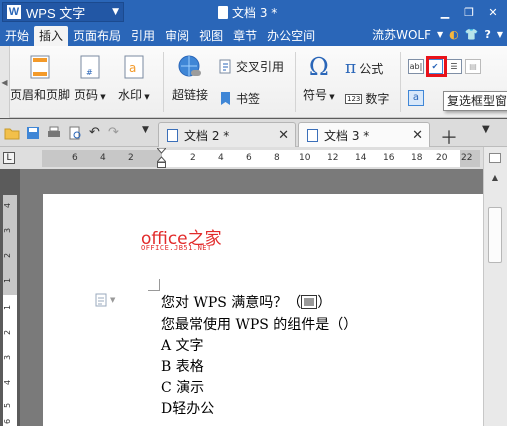  Describe the element at coordinates (315, 95) in the screenshot. I see `symbol-label: 符号` at that location.